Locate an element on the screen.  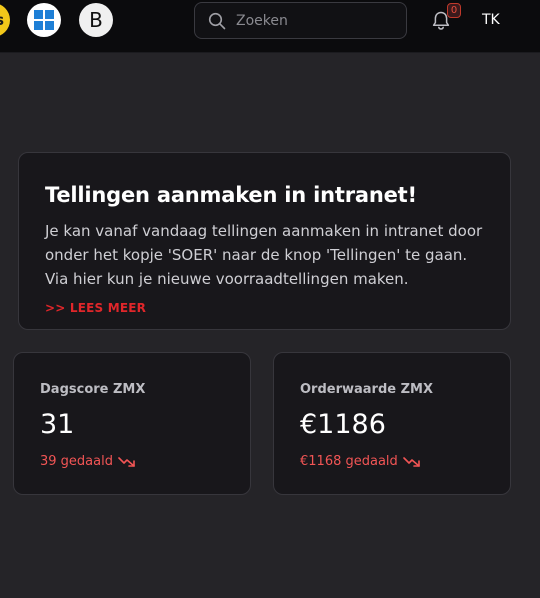
search-box is located at coordinates (300, 20).